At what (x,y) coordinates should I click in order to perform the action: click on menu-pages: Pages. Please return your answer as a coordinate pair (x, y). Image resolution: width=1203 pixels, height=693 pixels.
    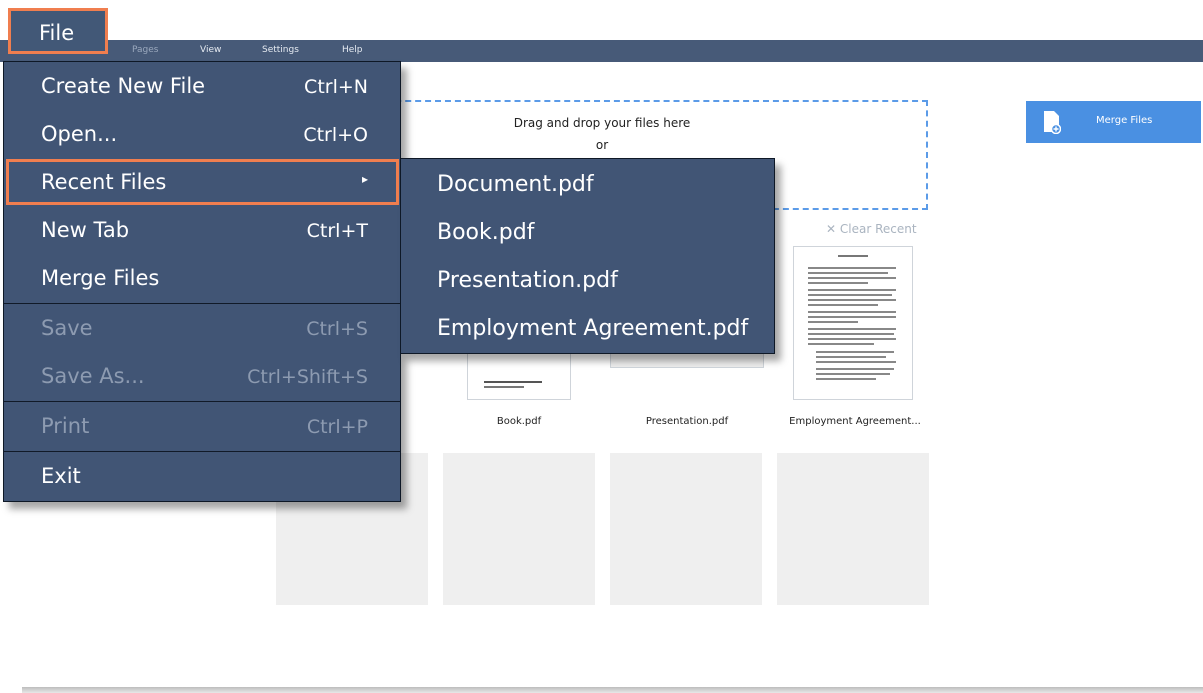
    Looking at the image, I should click on (145, 50).